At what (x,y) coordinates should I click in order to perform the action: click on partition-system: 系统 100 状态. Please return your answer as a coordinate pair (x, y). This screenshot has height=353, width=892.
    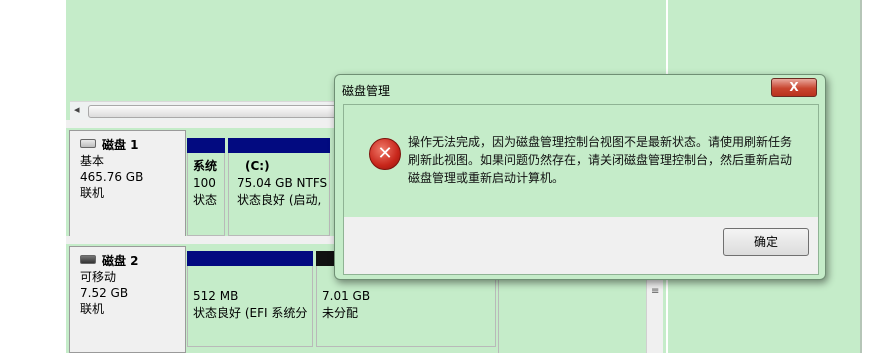
    Looking at the image, I should click on (206, 187).